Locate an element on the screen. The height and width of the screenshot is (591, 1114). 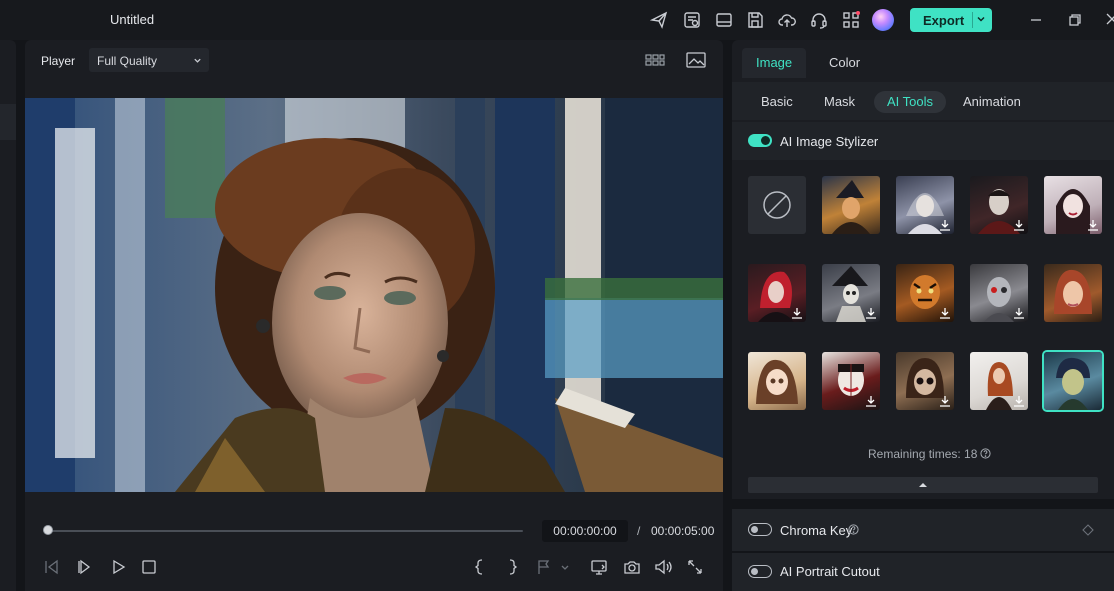
layout-icon is located at coordinates (724, 20).